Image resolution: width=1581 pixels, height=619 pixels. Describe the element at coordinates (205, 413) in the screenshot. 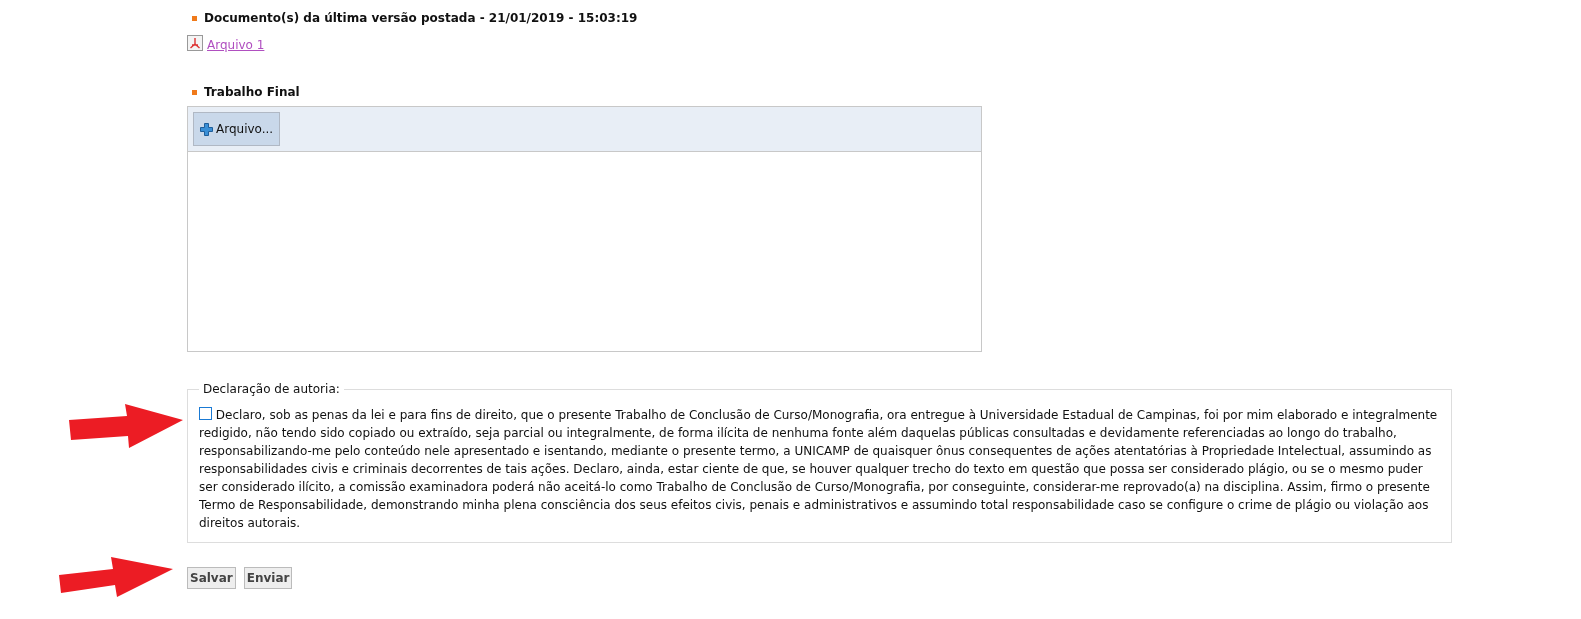

I see `checkbox` at that location.